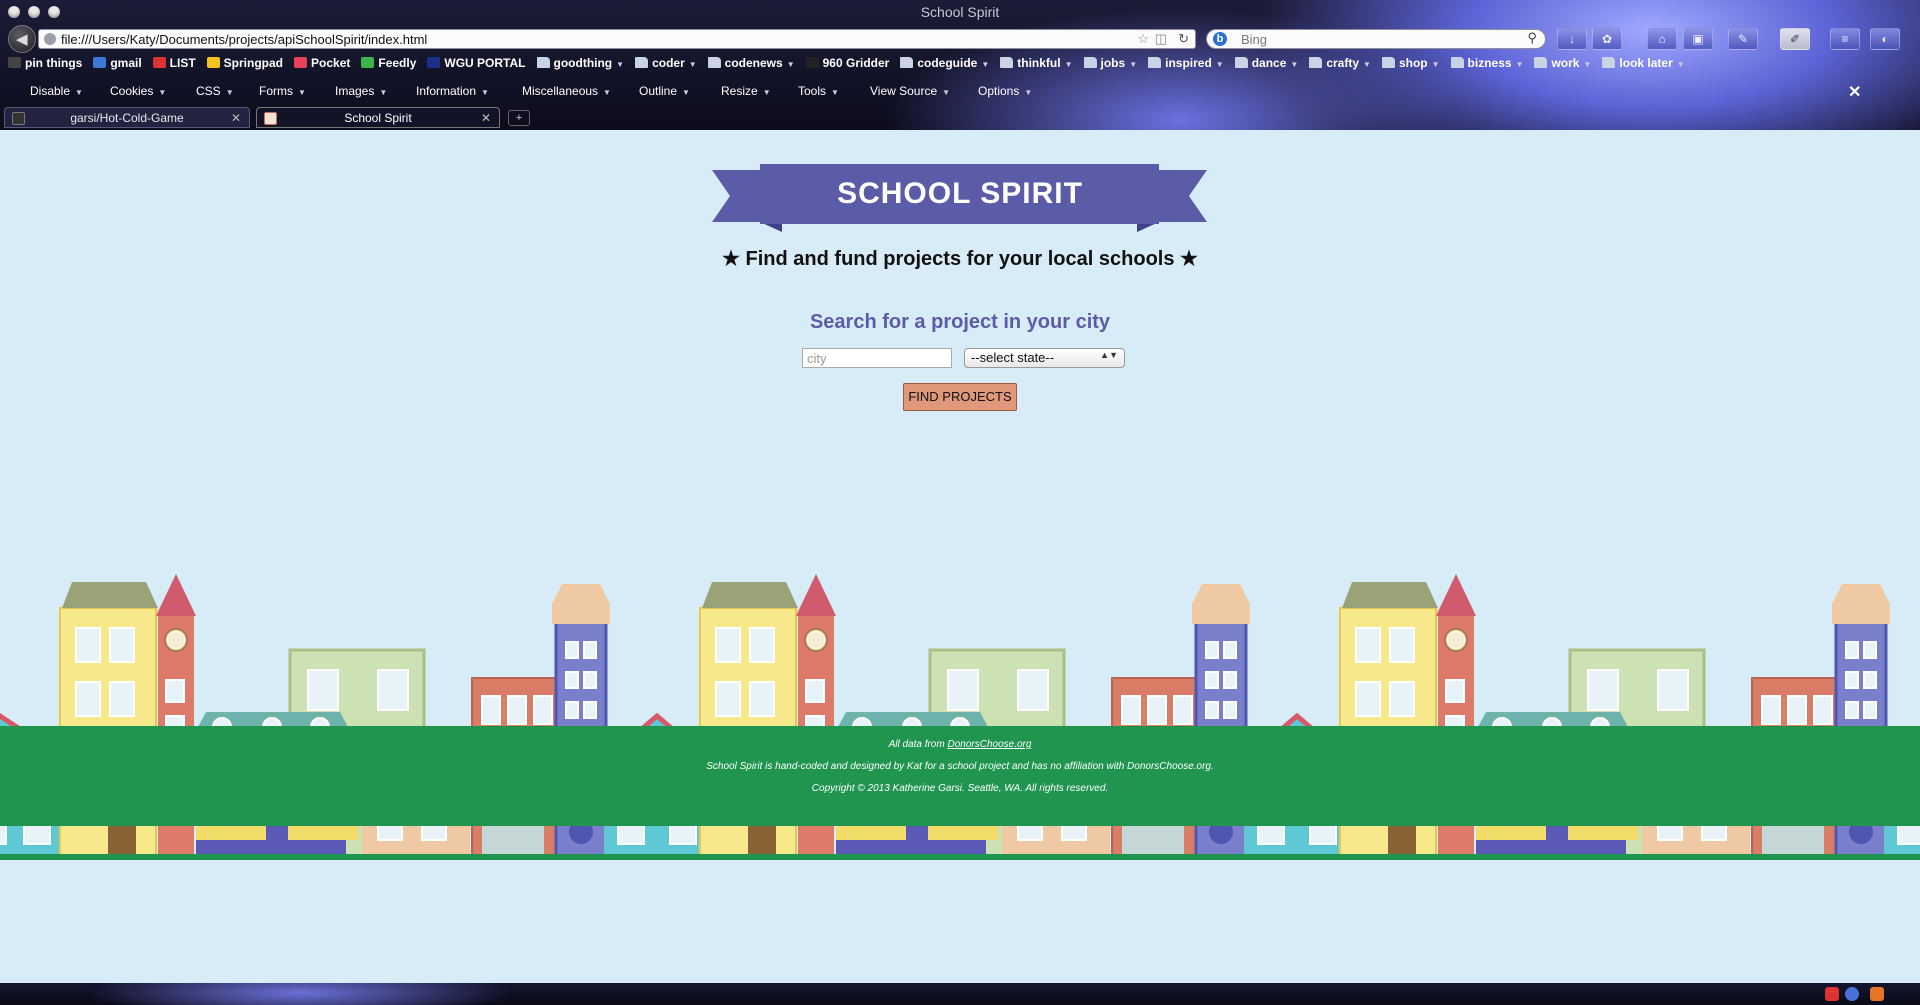  I want to click on devbar-menu-information: Information ▼, so click(452, 91).